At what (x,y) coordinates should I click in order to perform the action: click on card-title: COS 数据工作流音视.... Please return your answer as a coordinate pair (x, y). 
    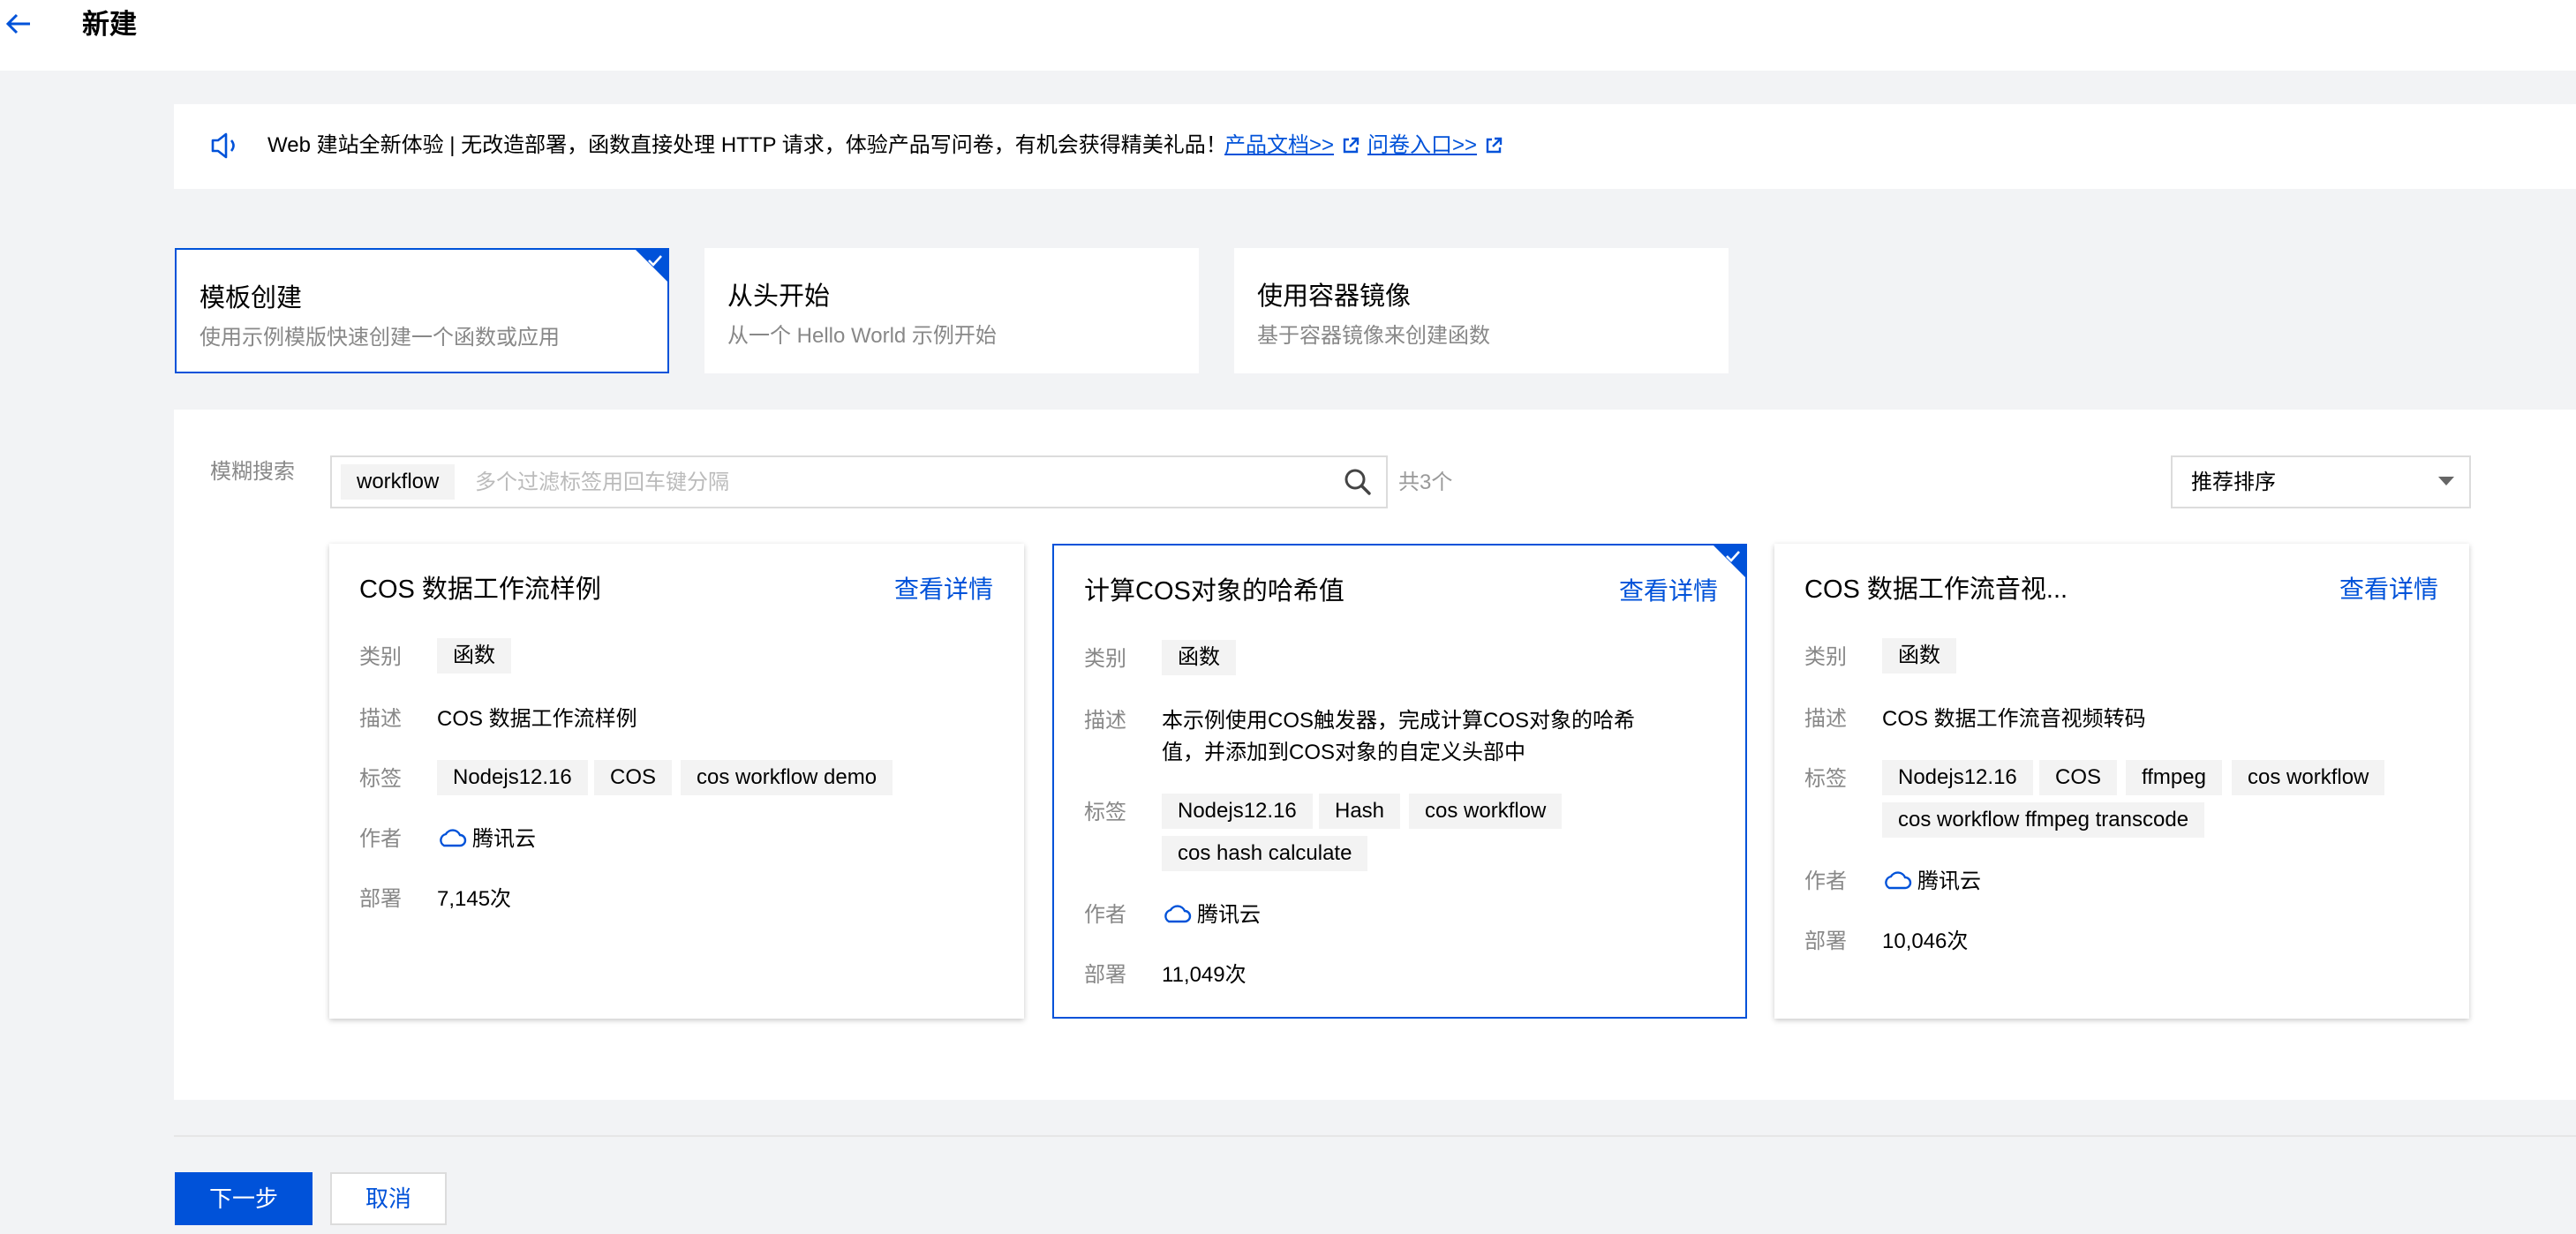
    Looking at the image, I should click on (1936, 590).